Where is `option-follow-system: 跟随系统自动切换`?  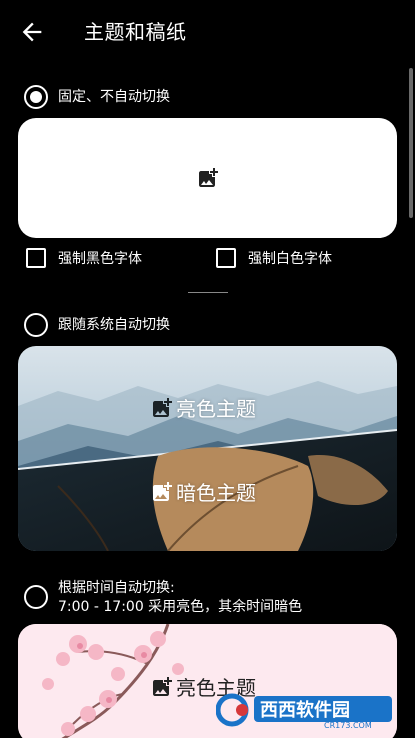
option-follow-system: 跟随系统自动切换 is located at coordinates (97, 325).